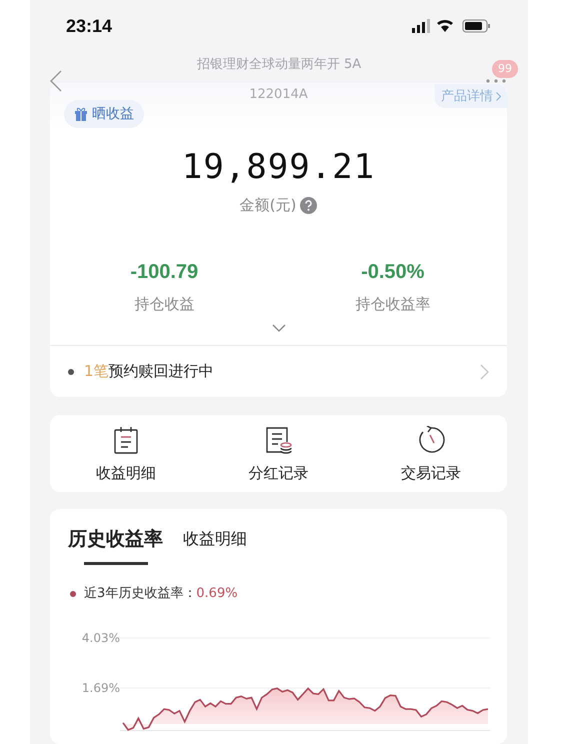  What do you see at coordinates (421, 26) in the screenshot?
I see `signal-icon` at bounding box center [421, 26].